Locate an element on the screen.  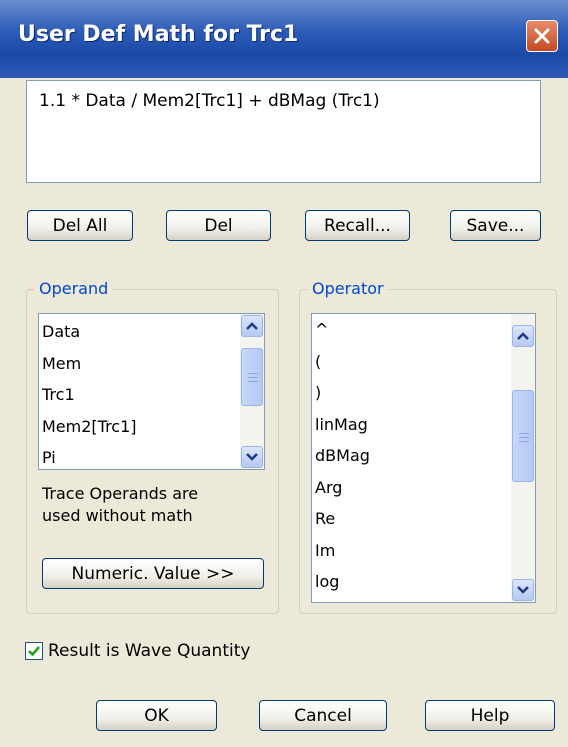
formula-input: 1.1 * Data / Mem2[Trc1] + dBMag (Trc1) is located at coordinates (283, 131).